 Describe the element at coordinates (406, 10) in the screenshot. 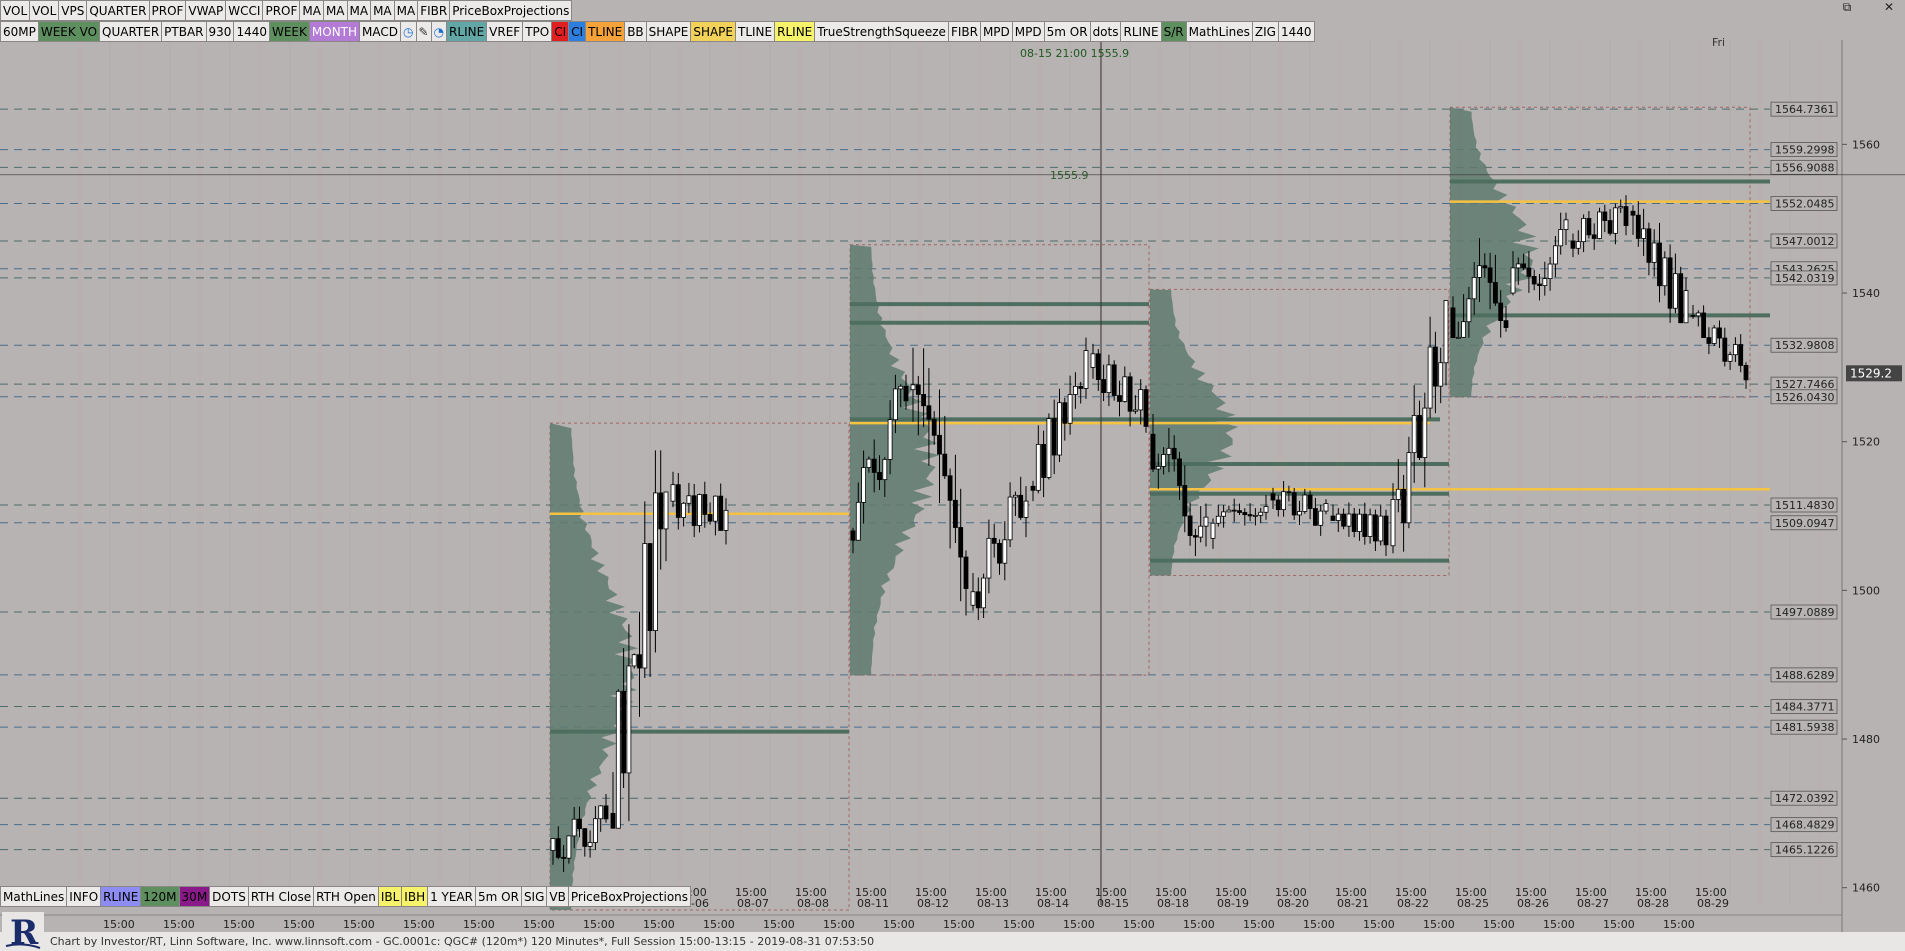

I see `indicator-button-ma-12: MA` at that location.